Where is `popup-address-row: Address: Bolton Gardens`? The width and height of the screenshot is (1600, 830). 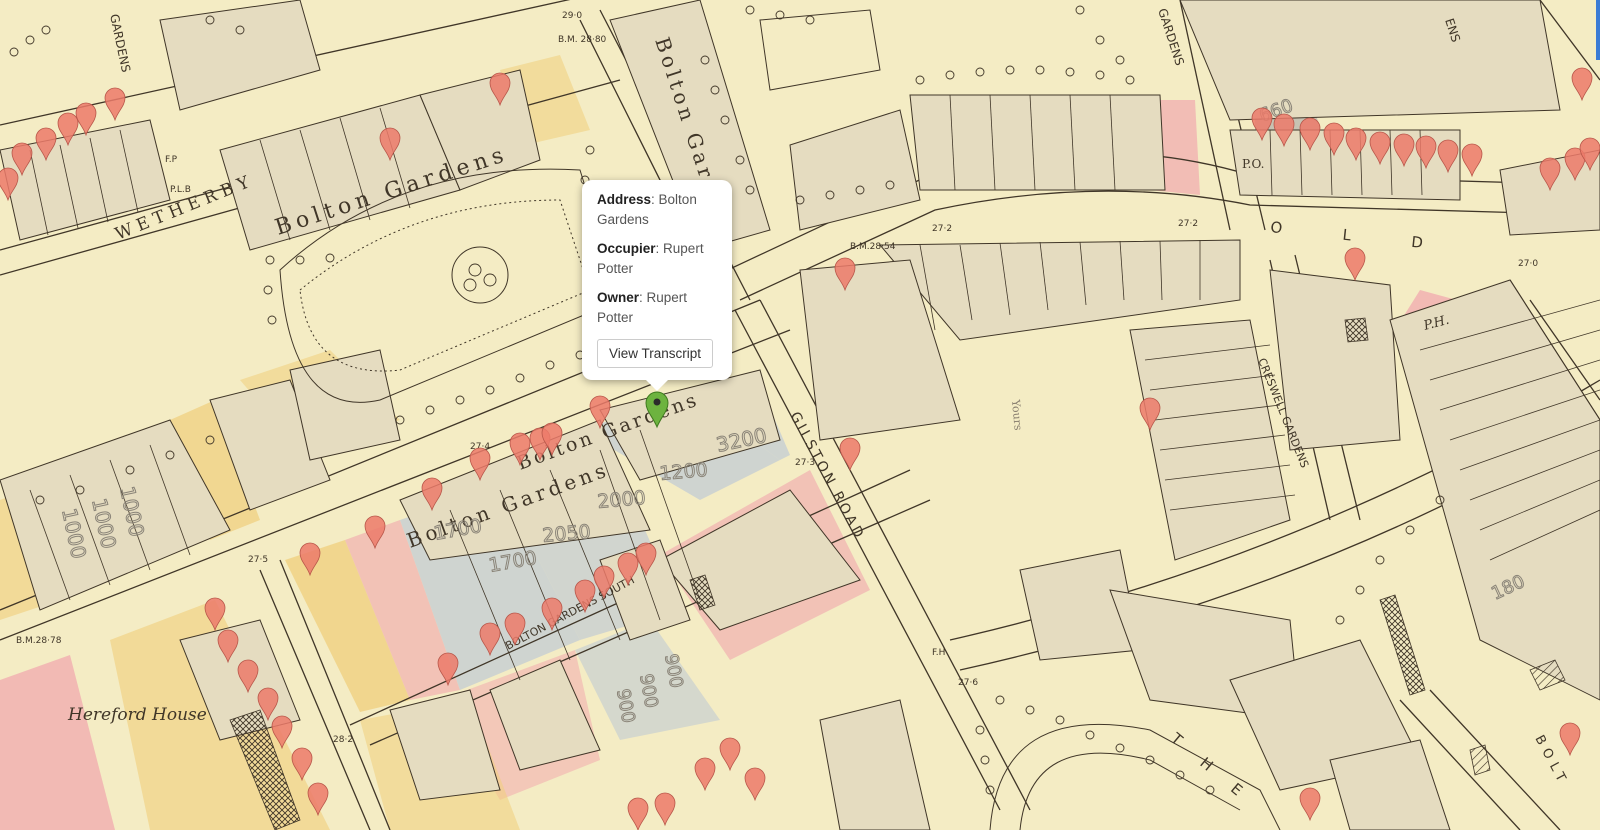
popup-address-row: Address: Bolton Gardens is located at coordinates (647, 209).